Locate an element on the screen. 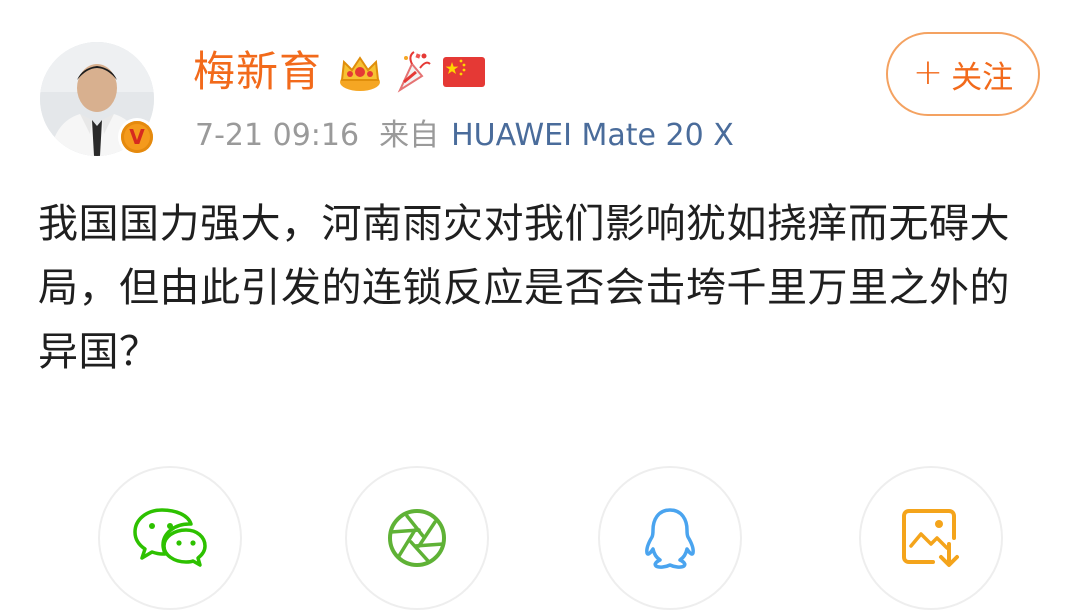  user-badges is located at coordinates (412, 72).